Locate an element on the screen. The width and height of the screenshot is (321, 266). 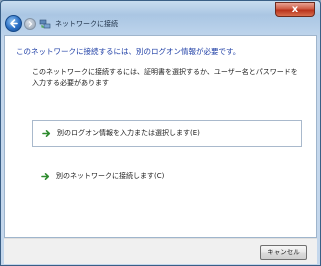
window-title: ネットワークに接続 is located at coordinates (86, 24).